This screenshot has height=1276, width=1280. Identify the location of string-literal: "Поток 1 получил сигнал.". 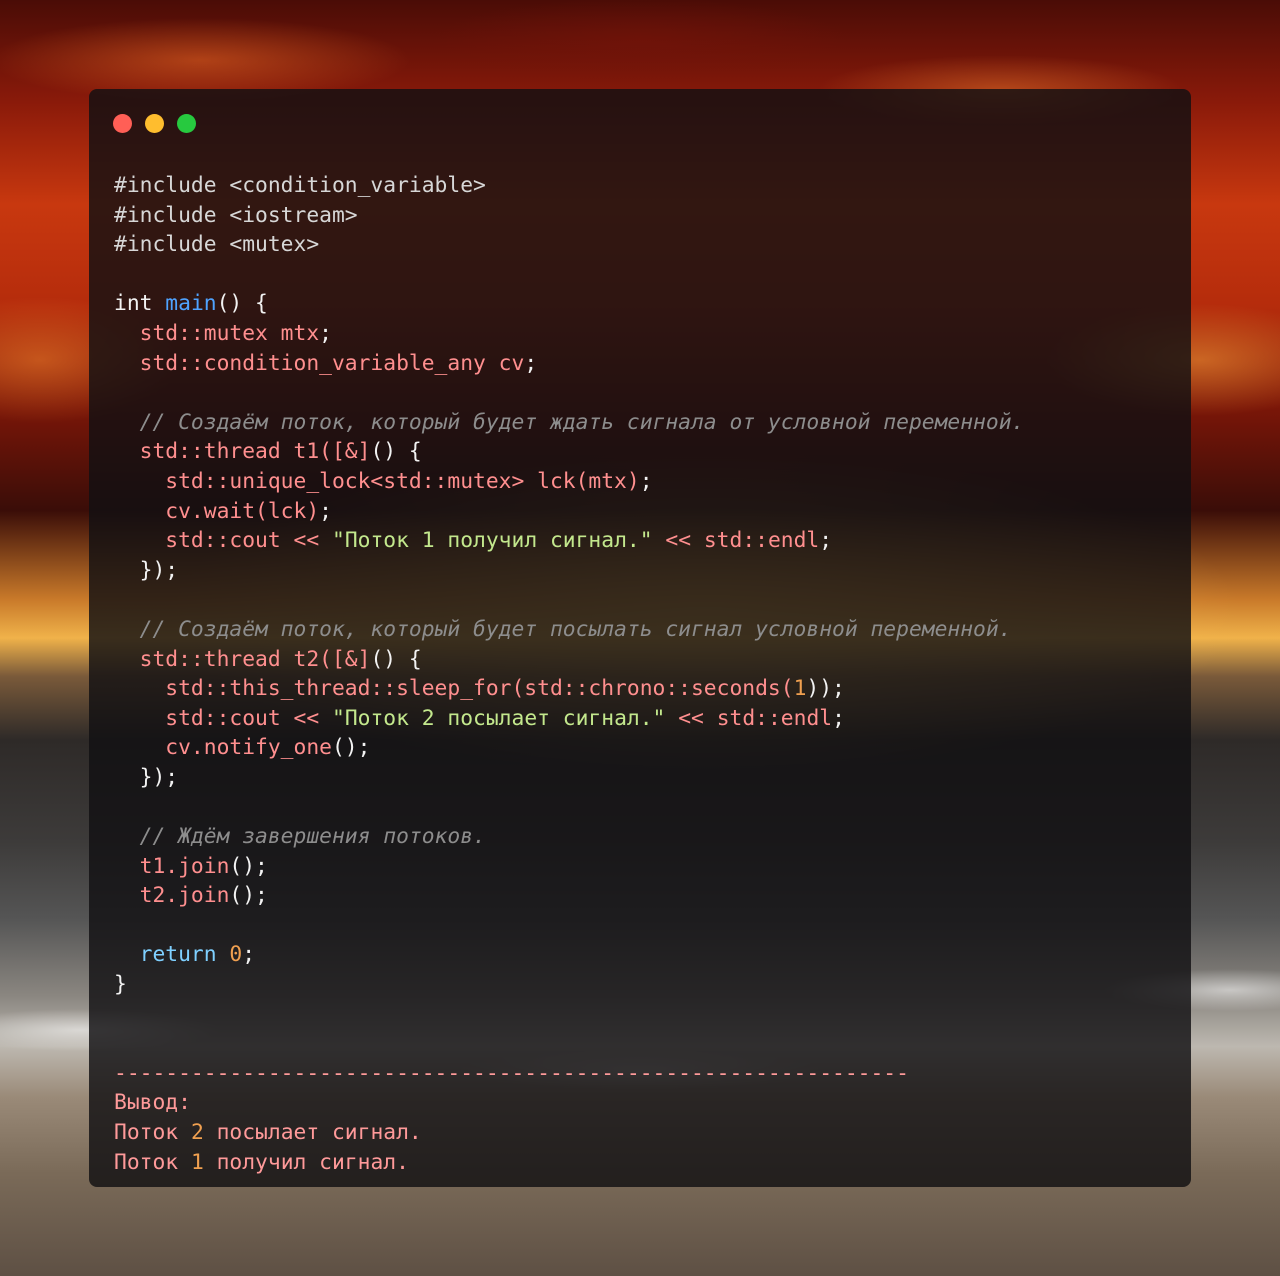
(492, 541).